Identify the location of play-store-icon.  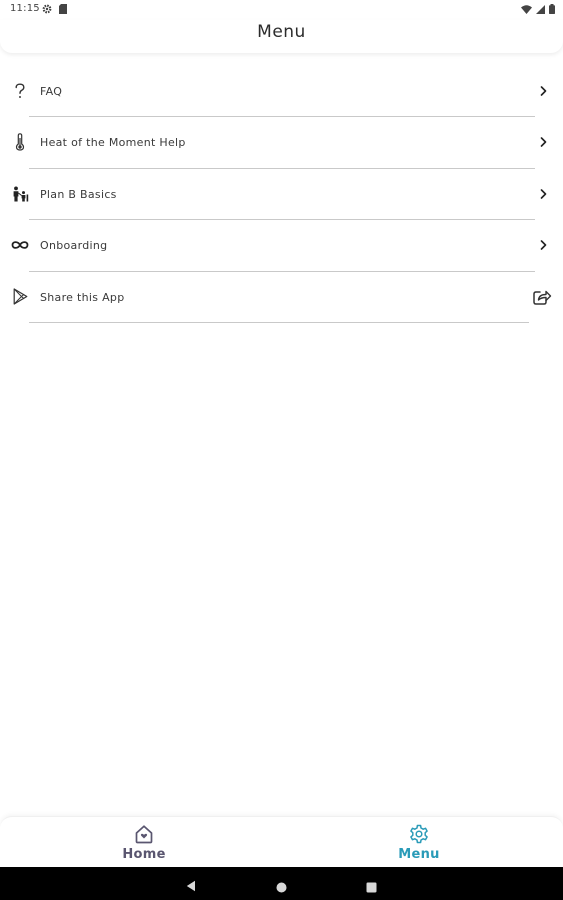
(20, 297).